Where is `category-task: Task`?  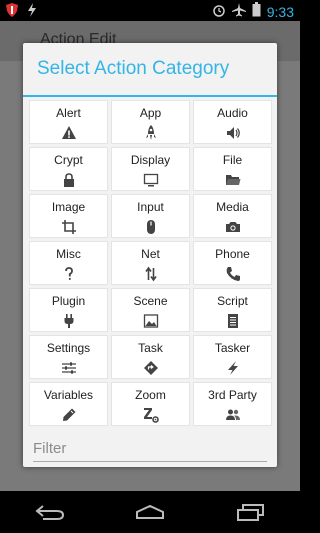 category-task: Task is located at coordinates (150, 357).